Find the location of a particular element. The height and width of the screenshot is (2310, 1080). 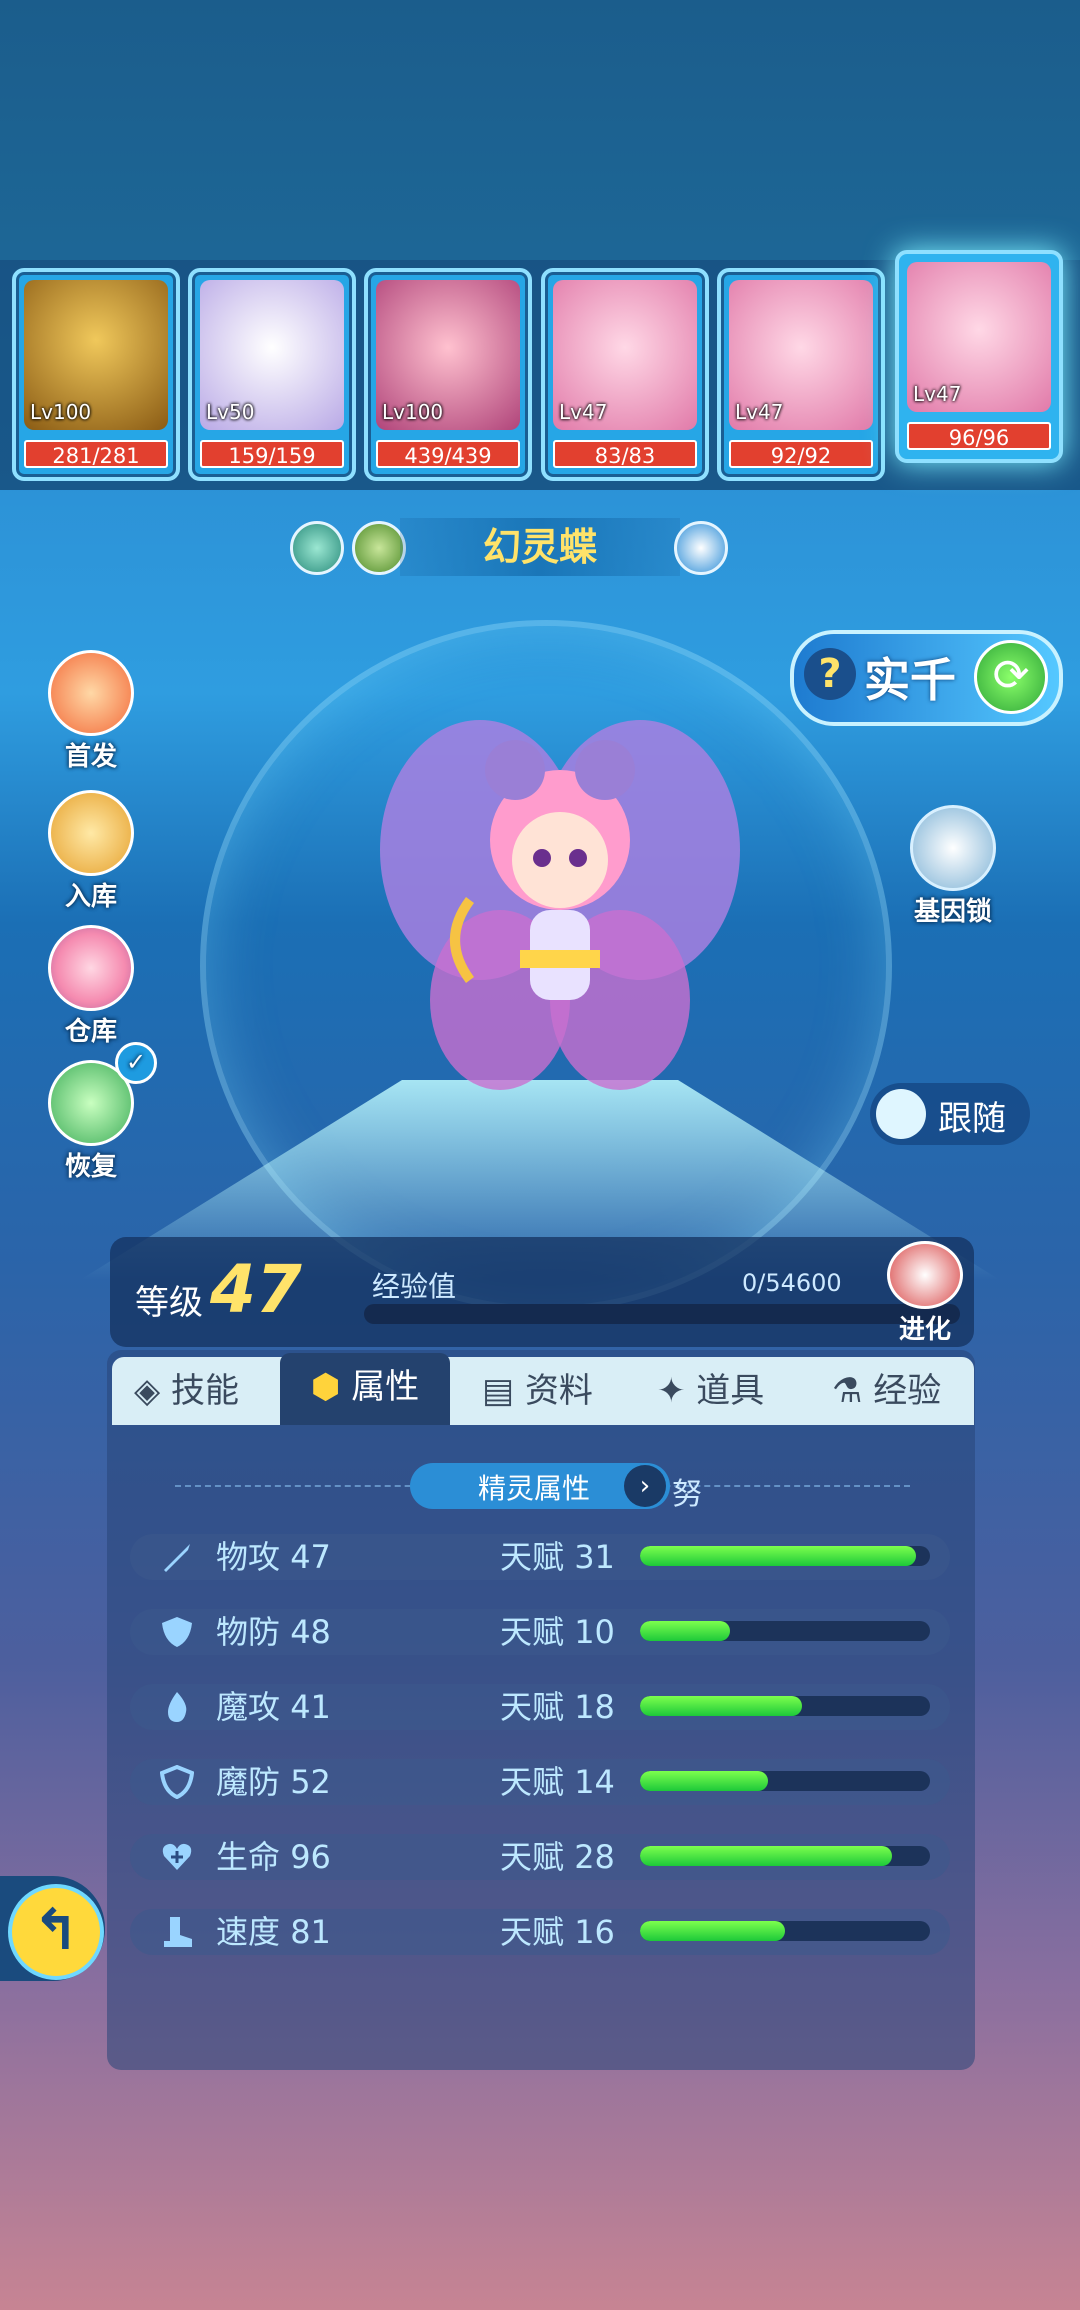

exp-bar is located at coordinates (662, 1314).